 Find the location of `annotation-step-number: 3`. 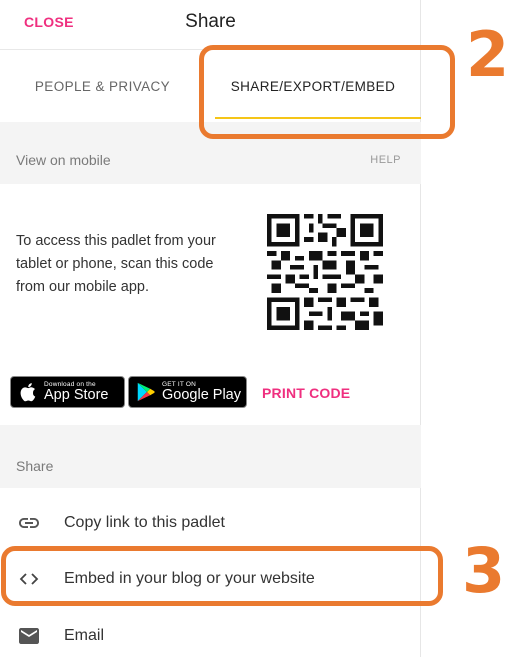

annotation-step-number: 3 is located at coordinates (484, 570).